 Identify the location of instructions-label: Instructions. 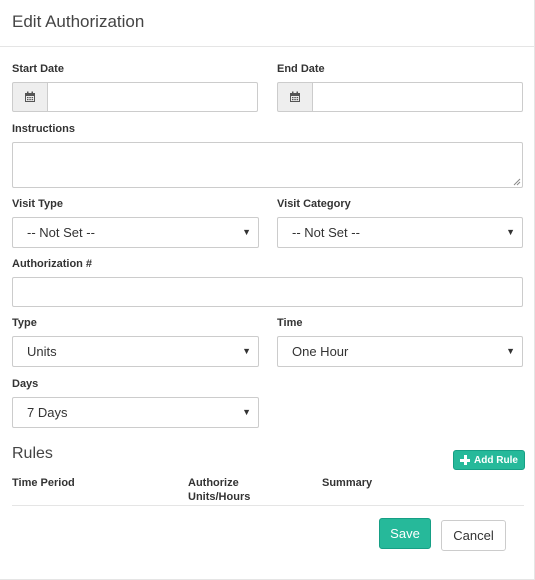
(43, 129).